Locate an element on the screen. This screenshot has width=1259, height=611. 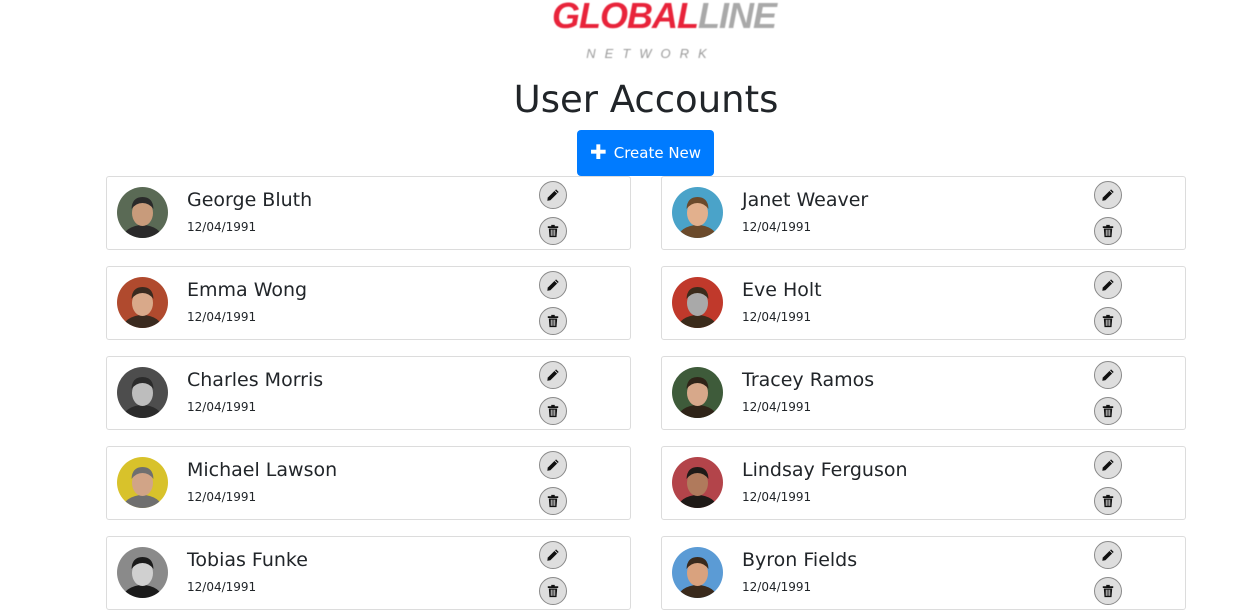
user-name: Emma Wong is located at coordinates (247, 290).